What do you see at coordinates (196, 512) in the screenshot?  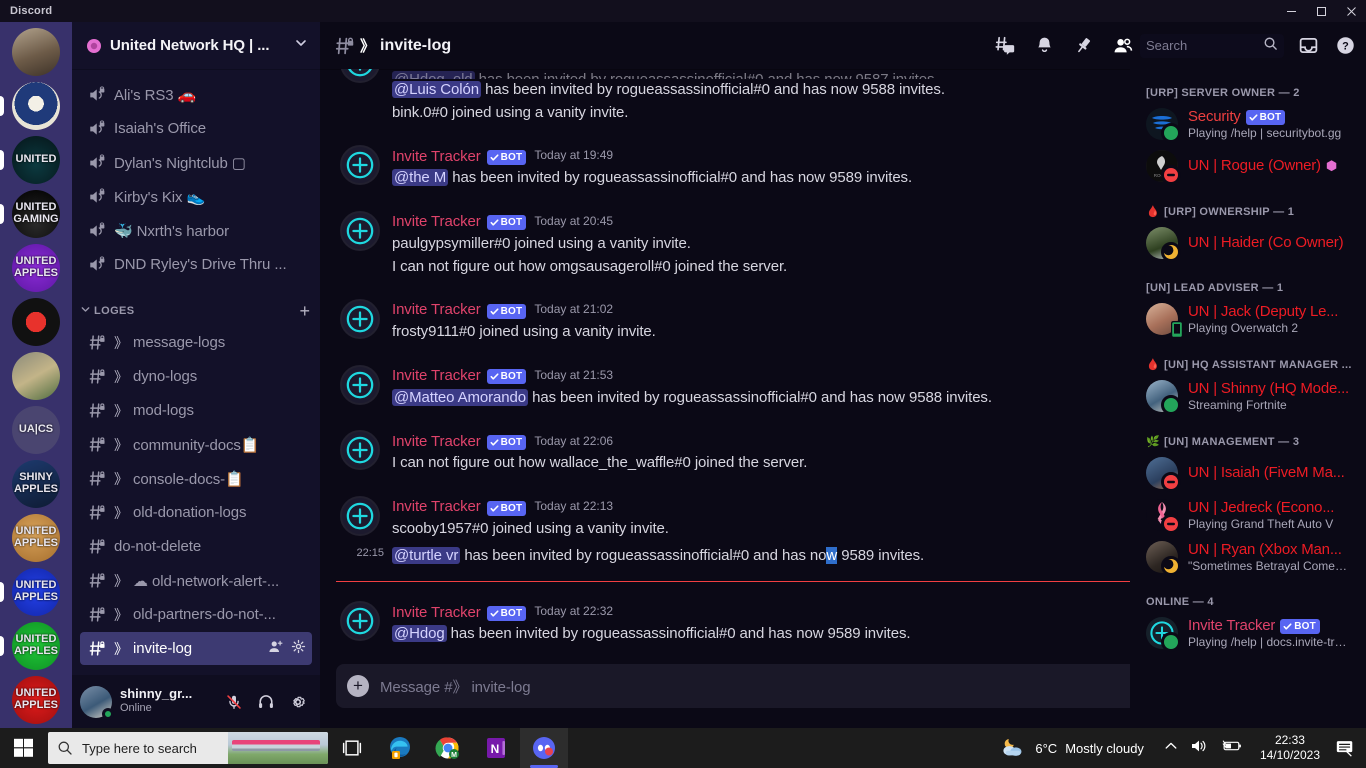 I see `text-channel-item: 》 old-donation-logs` at bounding box center [196, 512].